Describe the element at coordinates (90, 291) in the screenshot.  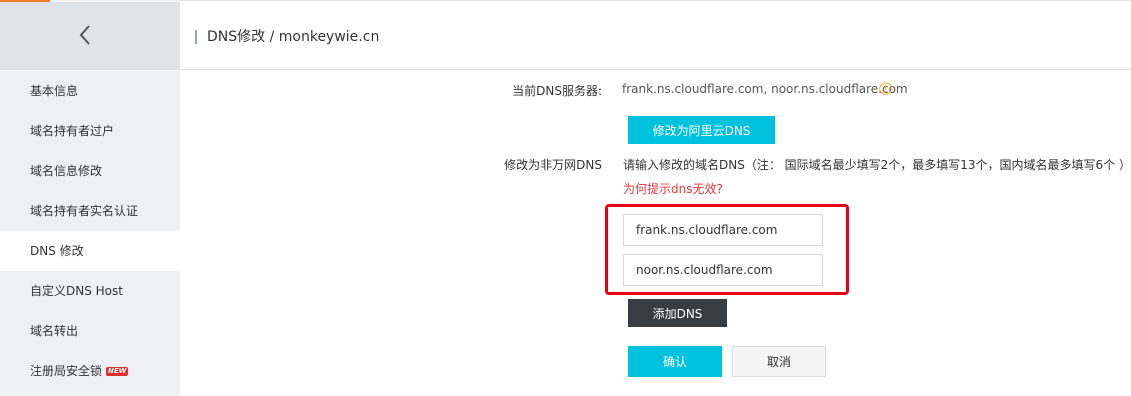
I see `sidebar-item-custom-dns-host: 自定义DNS Host` at that location.